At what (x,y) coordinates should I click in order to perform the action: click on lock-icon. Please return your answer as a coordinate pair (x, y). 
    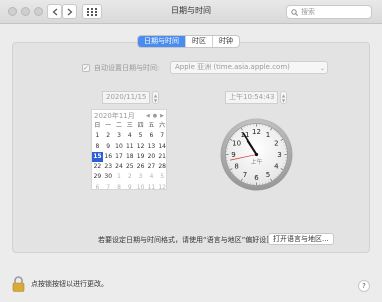
    Looking at the image, I should click on (18, 284).